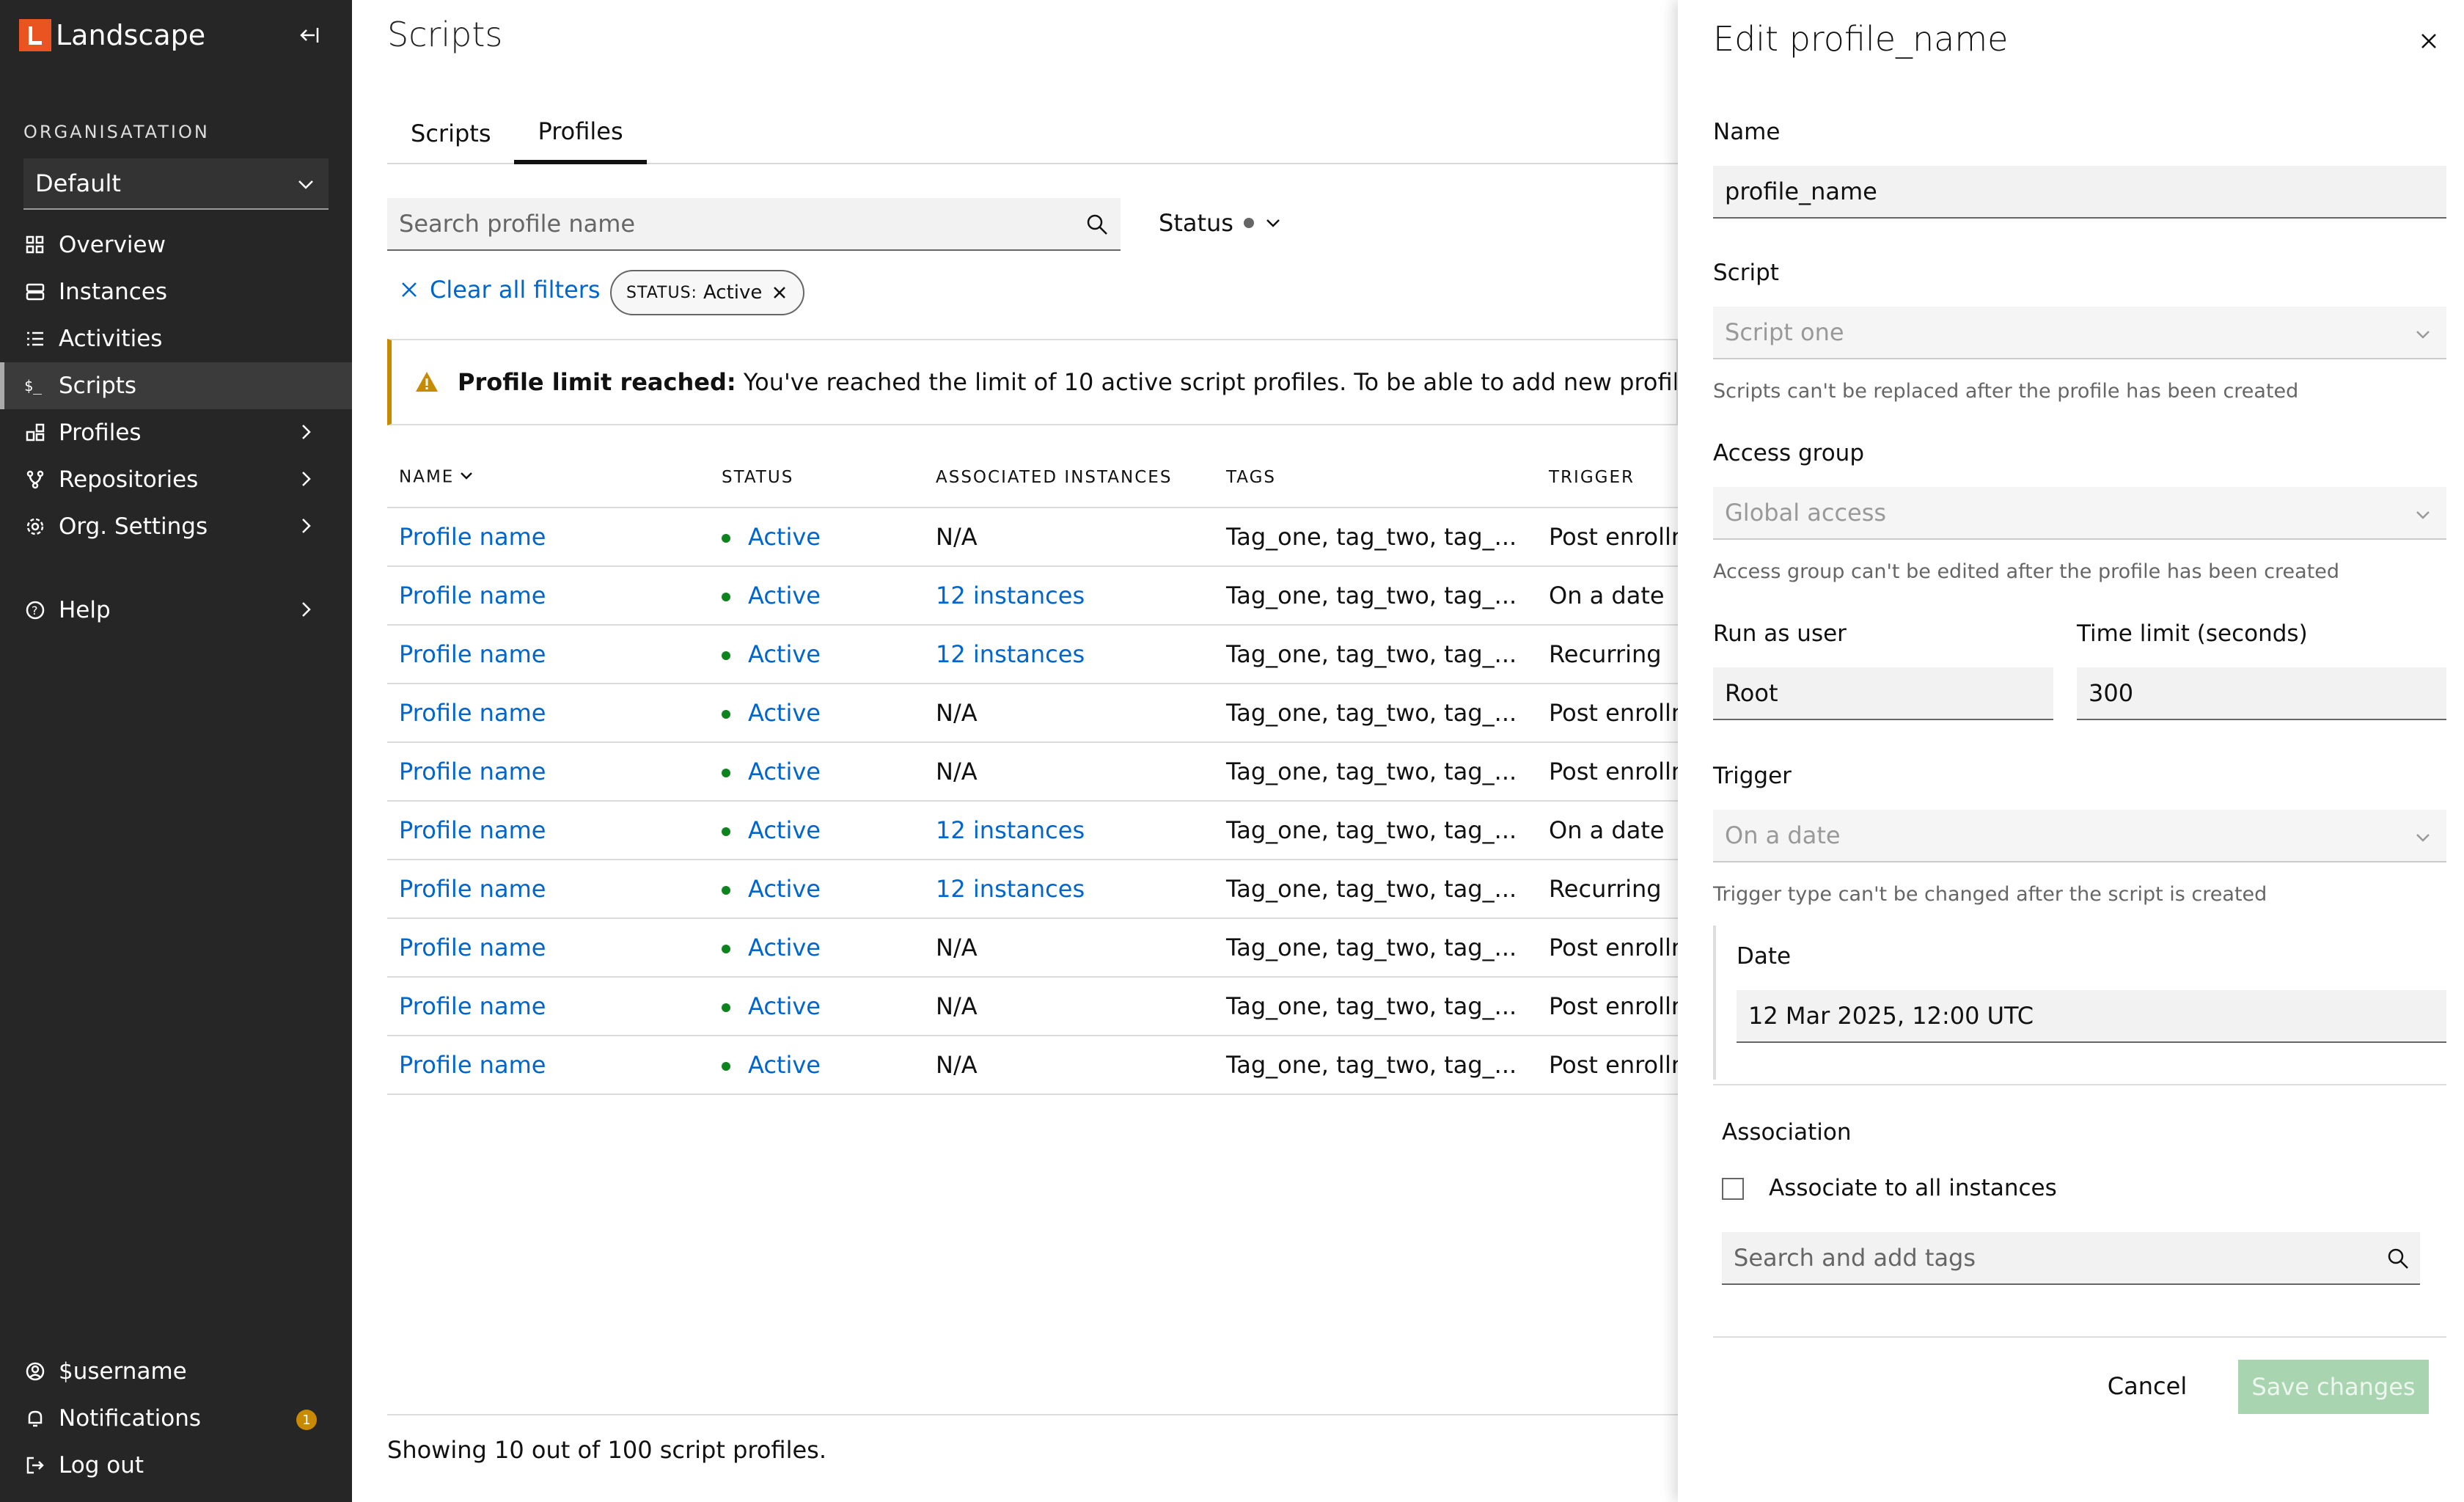 This screenshot has height=1502, width=2464. I want to click on sidebar-item-profiles: Profiles, so click(176, 433).